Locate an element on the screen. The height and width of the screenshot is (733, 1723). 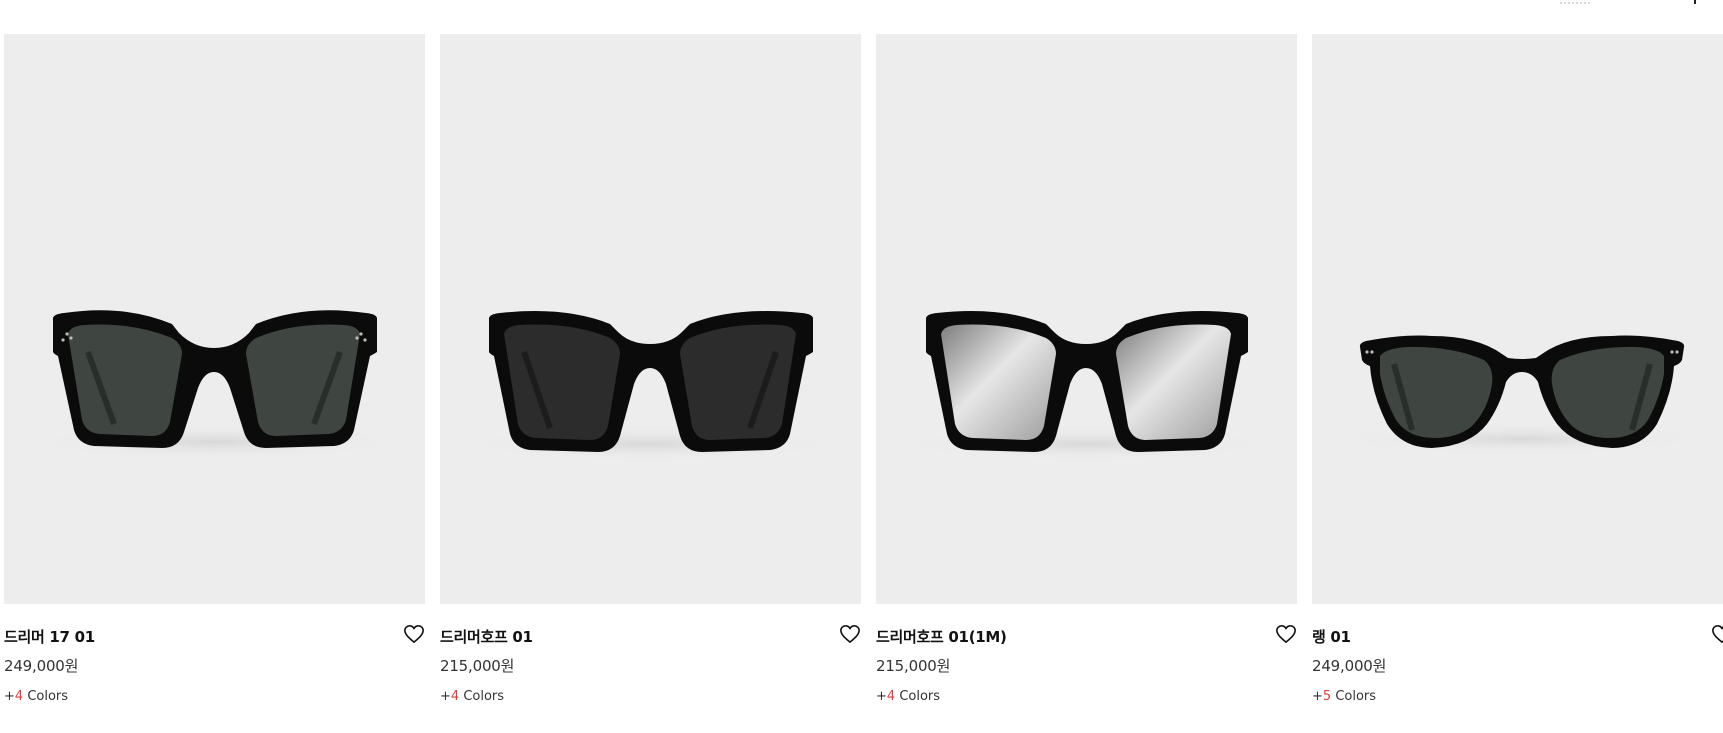
product-color-count: +5 Colors is located at coordinates (1344, 696).